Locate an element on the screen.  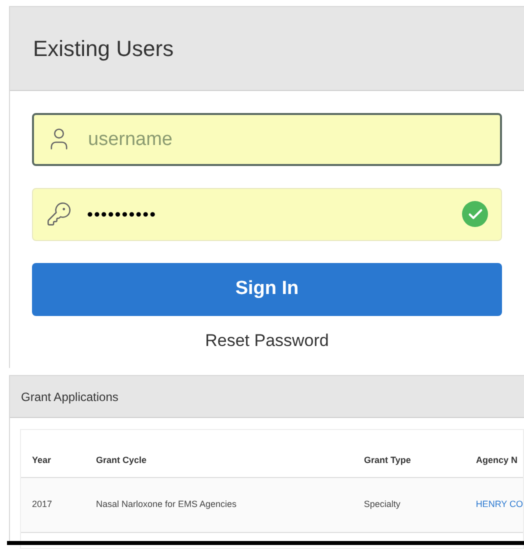
column-header: Year is located at coordinates (42, 460).